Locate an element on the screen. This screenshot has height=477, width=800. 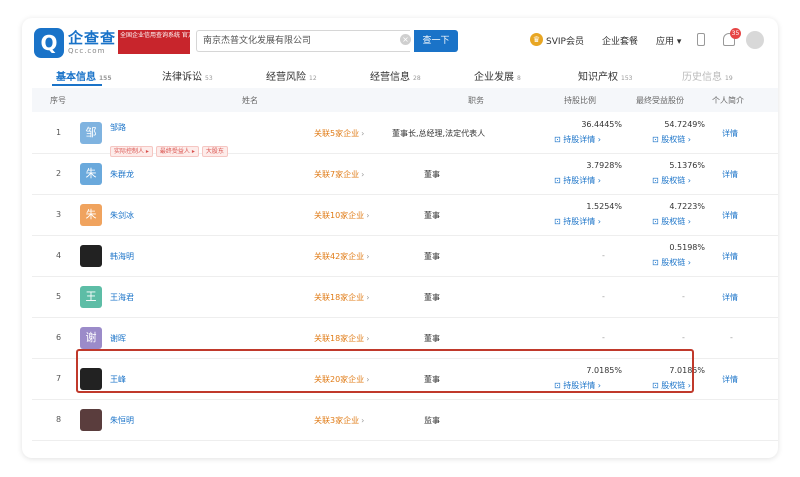
related-companies-link: 关联42家企业 › is located at coordinates (341, 256).